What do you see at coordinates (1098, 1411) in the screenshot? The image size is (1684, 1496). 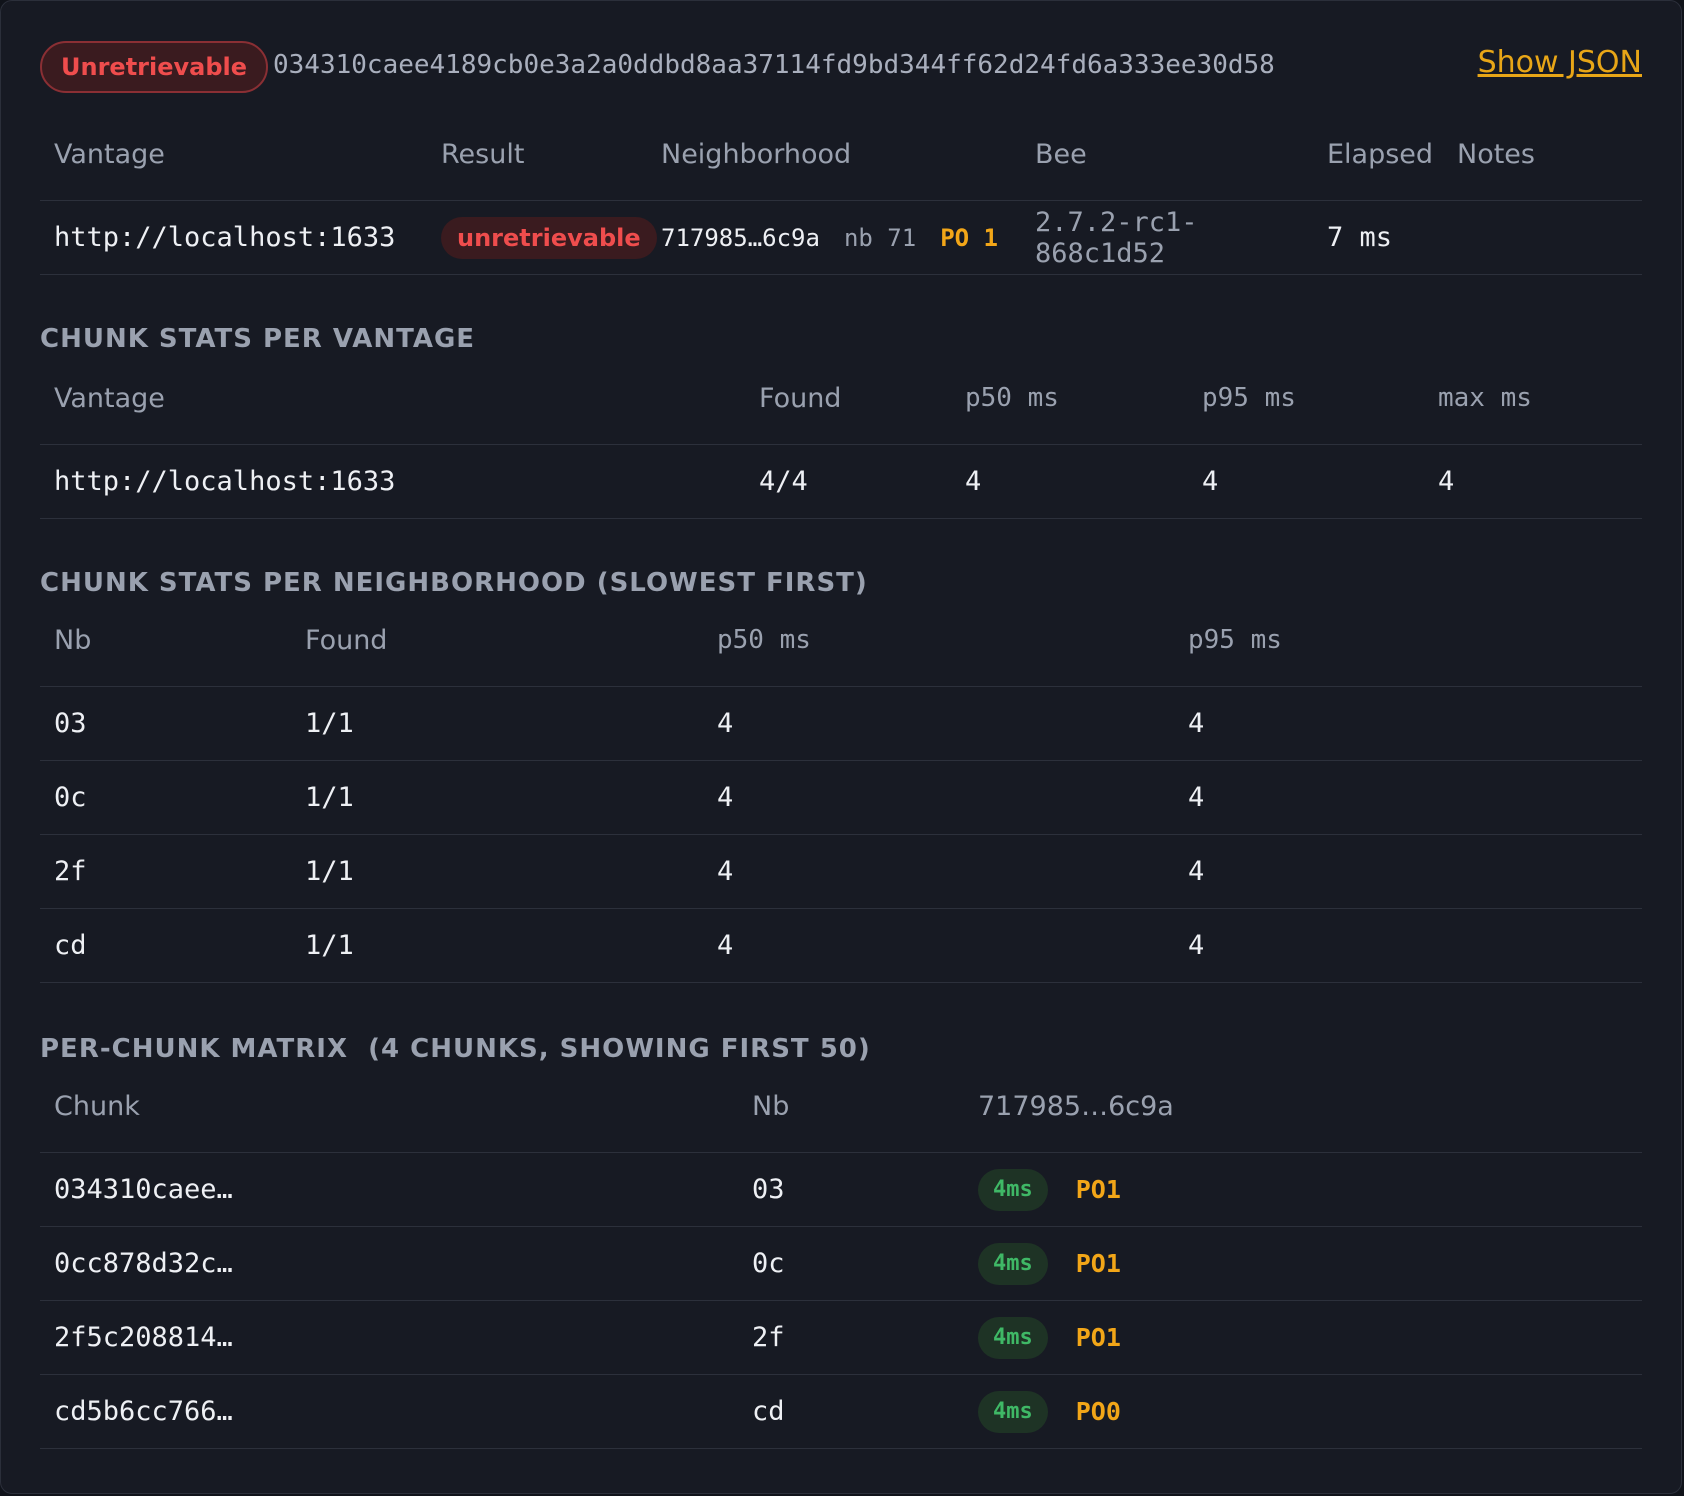 I see `po-tag: PO0` at bounding box center [1098, 1411].